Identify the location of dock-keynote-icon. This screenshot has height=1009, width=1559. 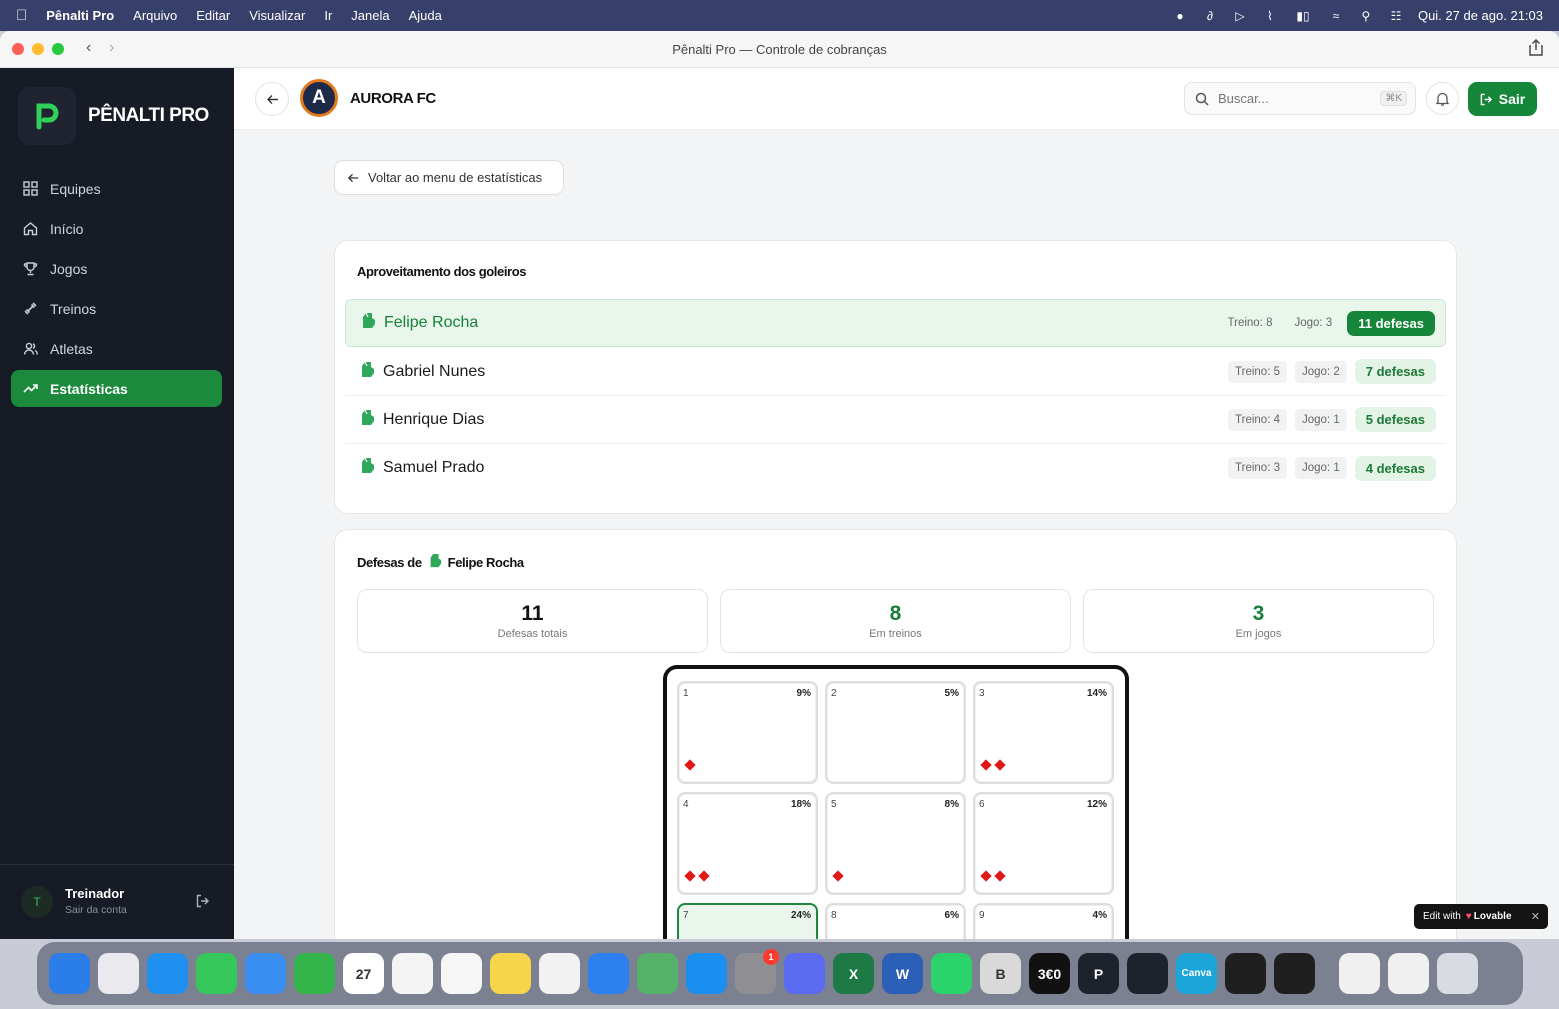
(608, 973).